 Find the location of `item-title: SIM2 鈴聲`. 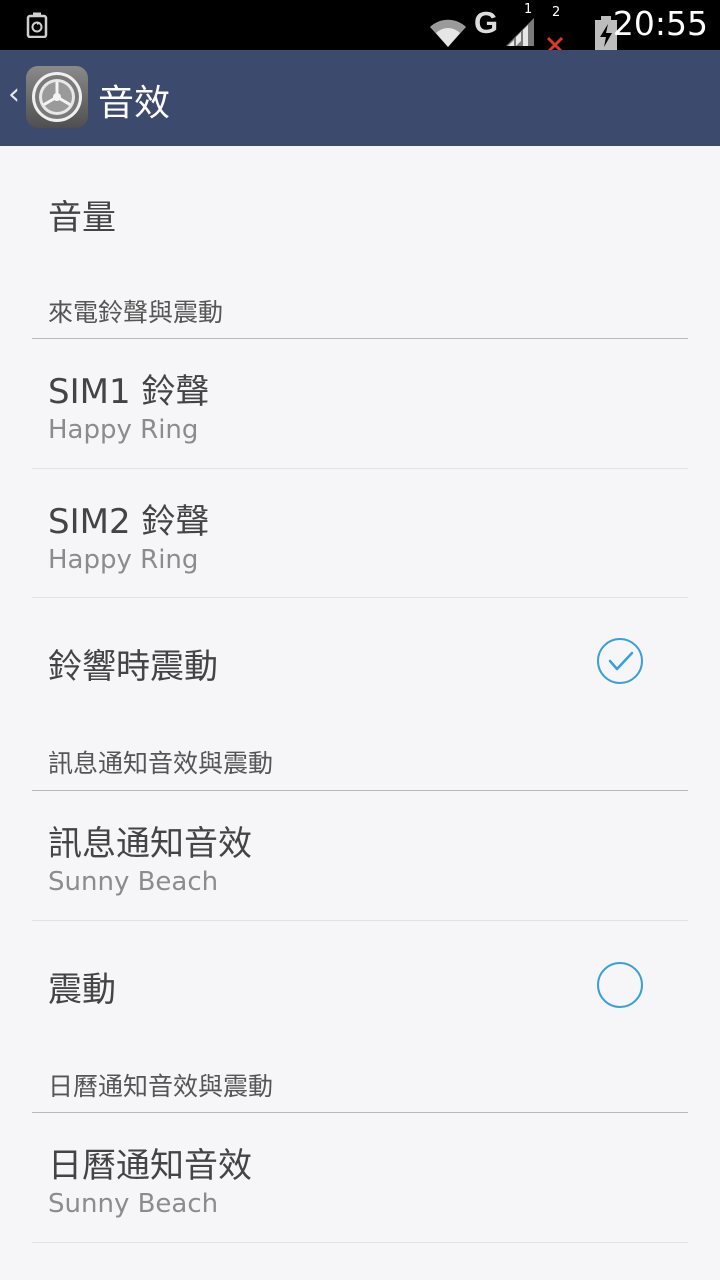

item-title: SIM2 鈴聲 is located at coordinates (129, 522).